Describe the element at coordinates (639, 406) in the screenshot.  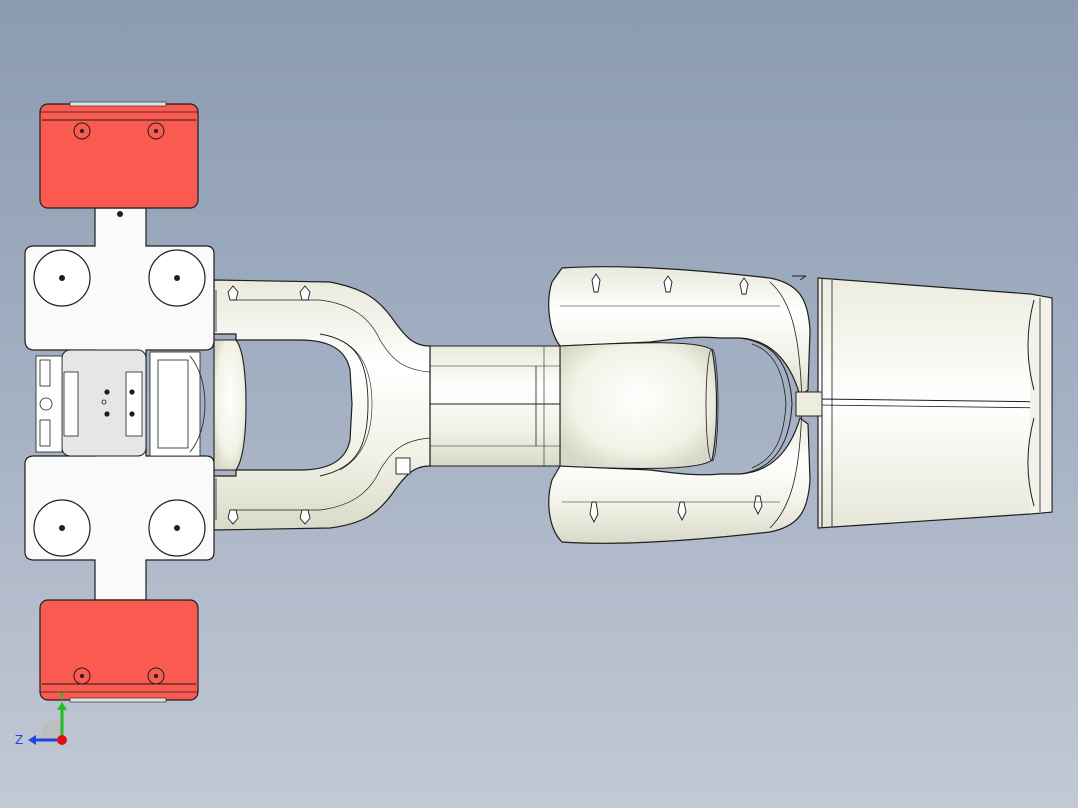
I see `joint2-cylinder` at that location.